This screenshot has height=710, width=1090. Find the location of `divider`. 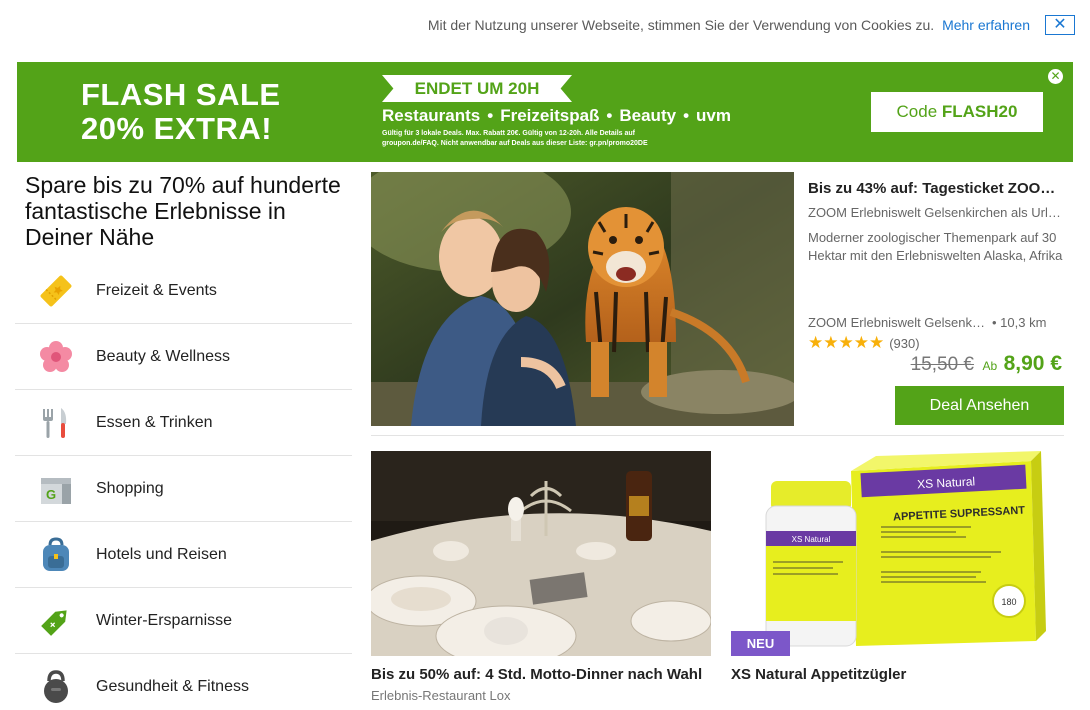

divider is located at coordinates (717, 435).